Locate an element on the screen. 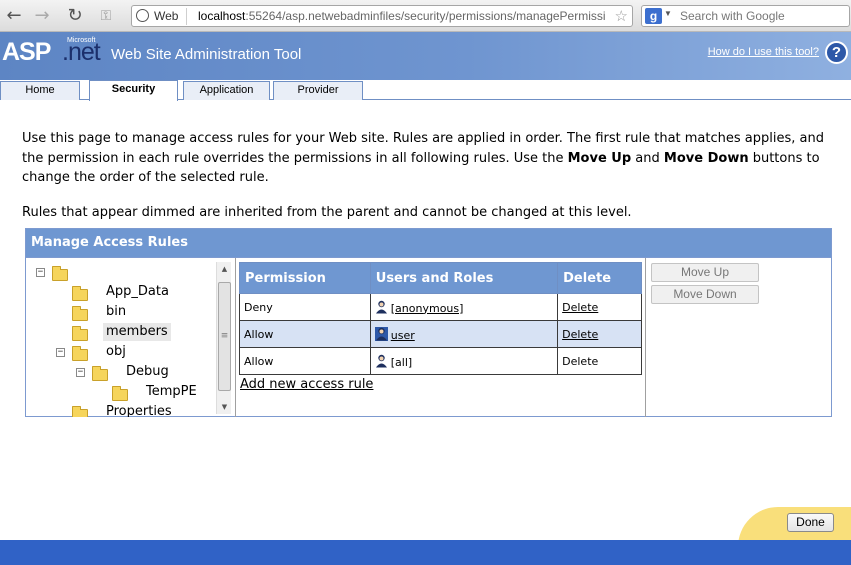  user-label: [all] is located at coordinates (401, 362).